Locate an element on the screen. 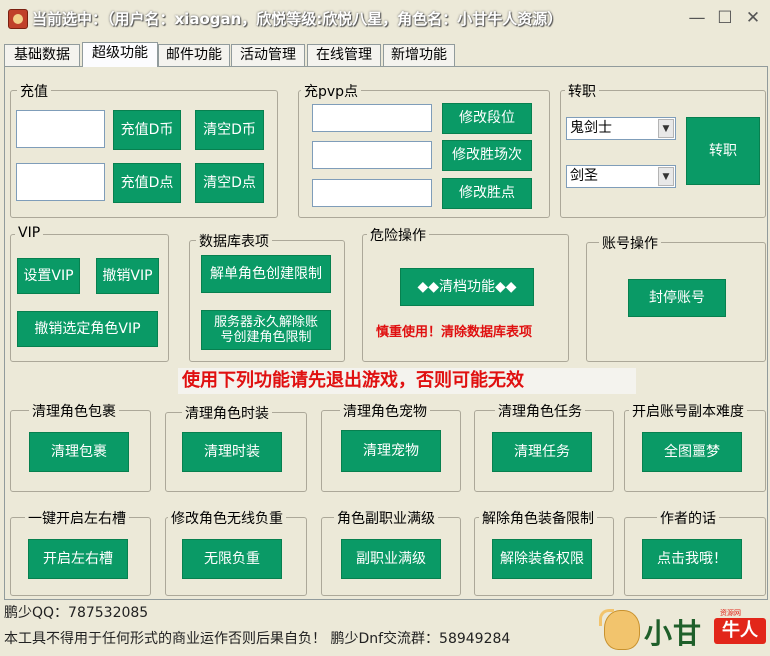 The height and width of the screenshot is (656, 770). pvp-wins-input is located at coordinates (372, 155).